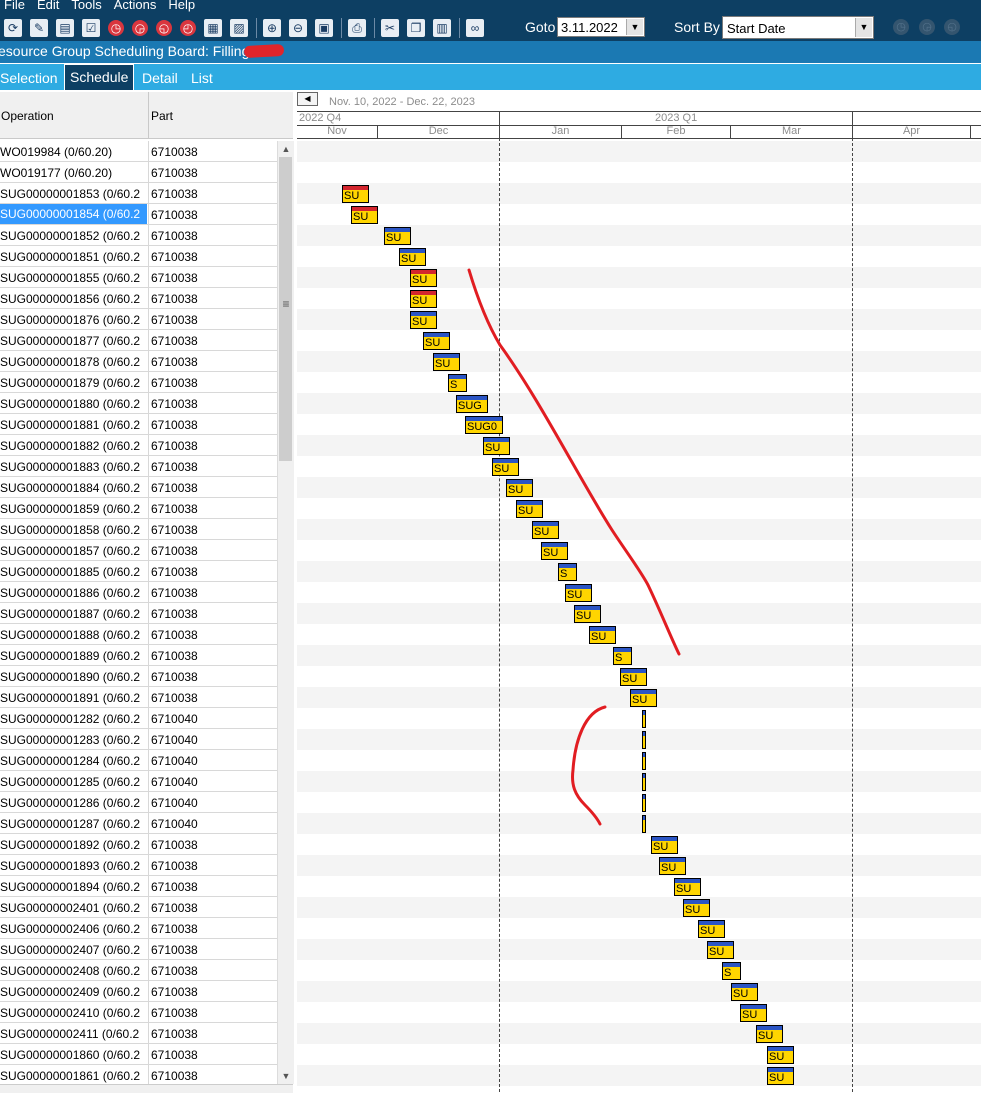 Image resolution: width=981 pixels, height=1093 pixels. Describe the element at coordinates (138, 760) in the screenshot. I see `table-row: SUG00000001284 (0/60.2 6710040` at that location.